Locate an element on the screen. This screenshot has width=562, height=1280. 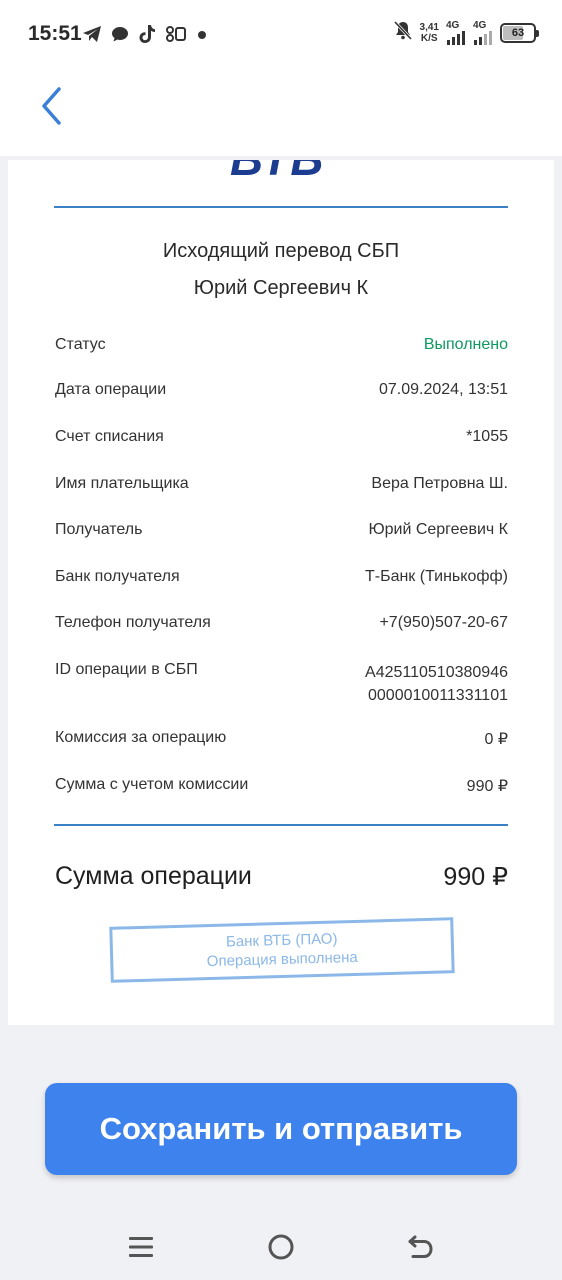
total-row: Сумма операции 990 ₽ is located at coordinates (281, 877).